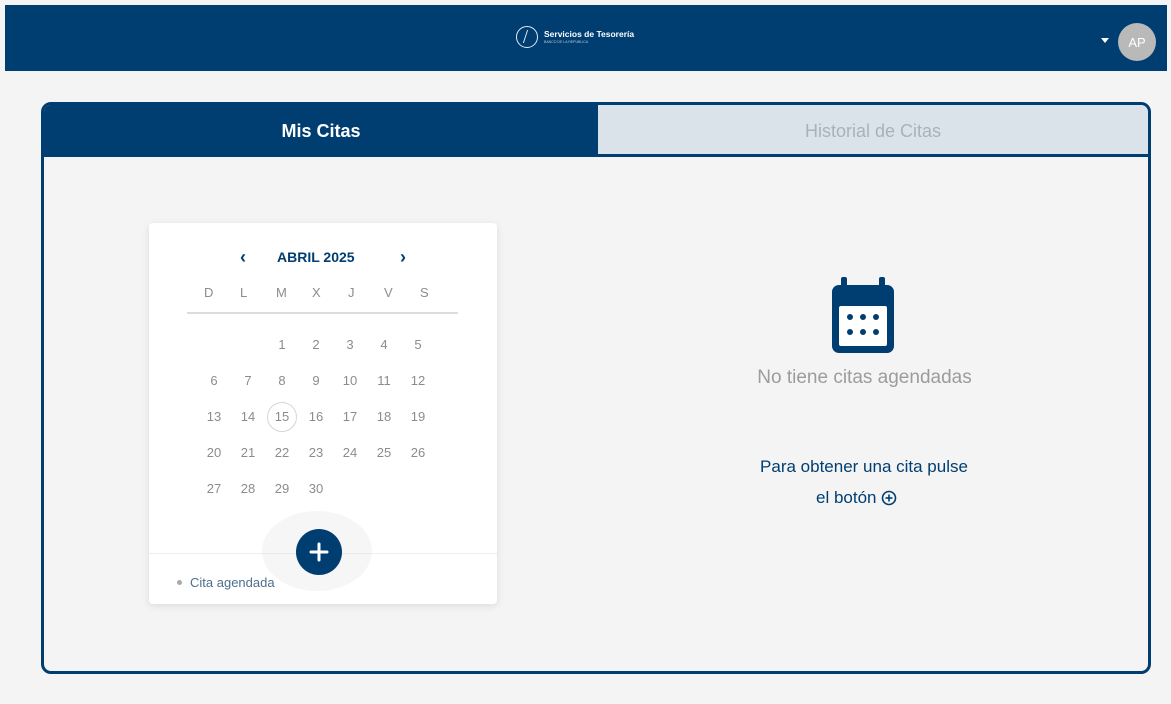  Describe the element at coordinates (282, 381) in the screenshot. I see `calendar-day: 8` at that location.